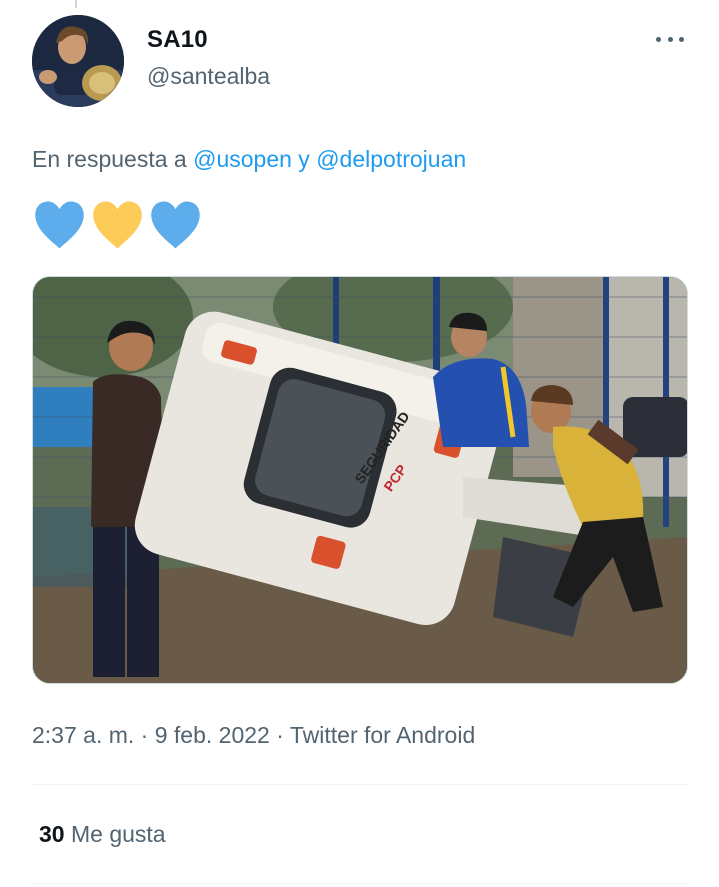 The image size is (719, 887). What do you see at coordinates (208, 40) in the screenshot?
I see `author-display-name: SA10` at bounding box center [208, 40].